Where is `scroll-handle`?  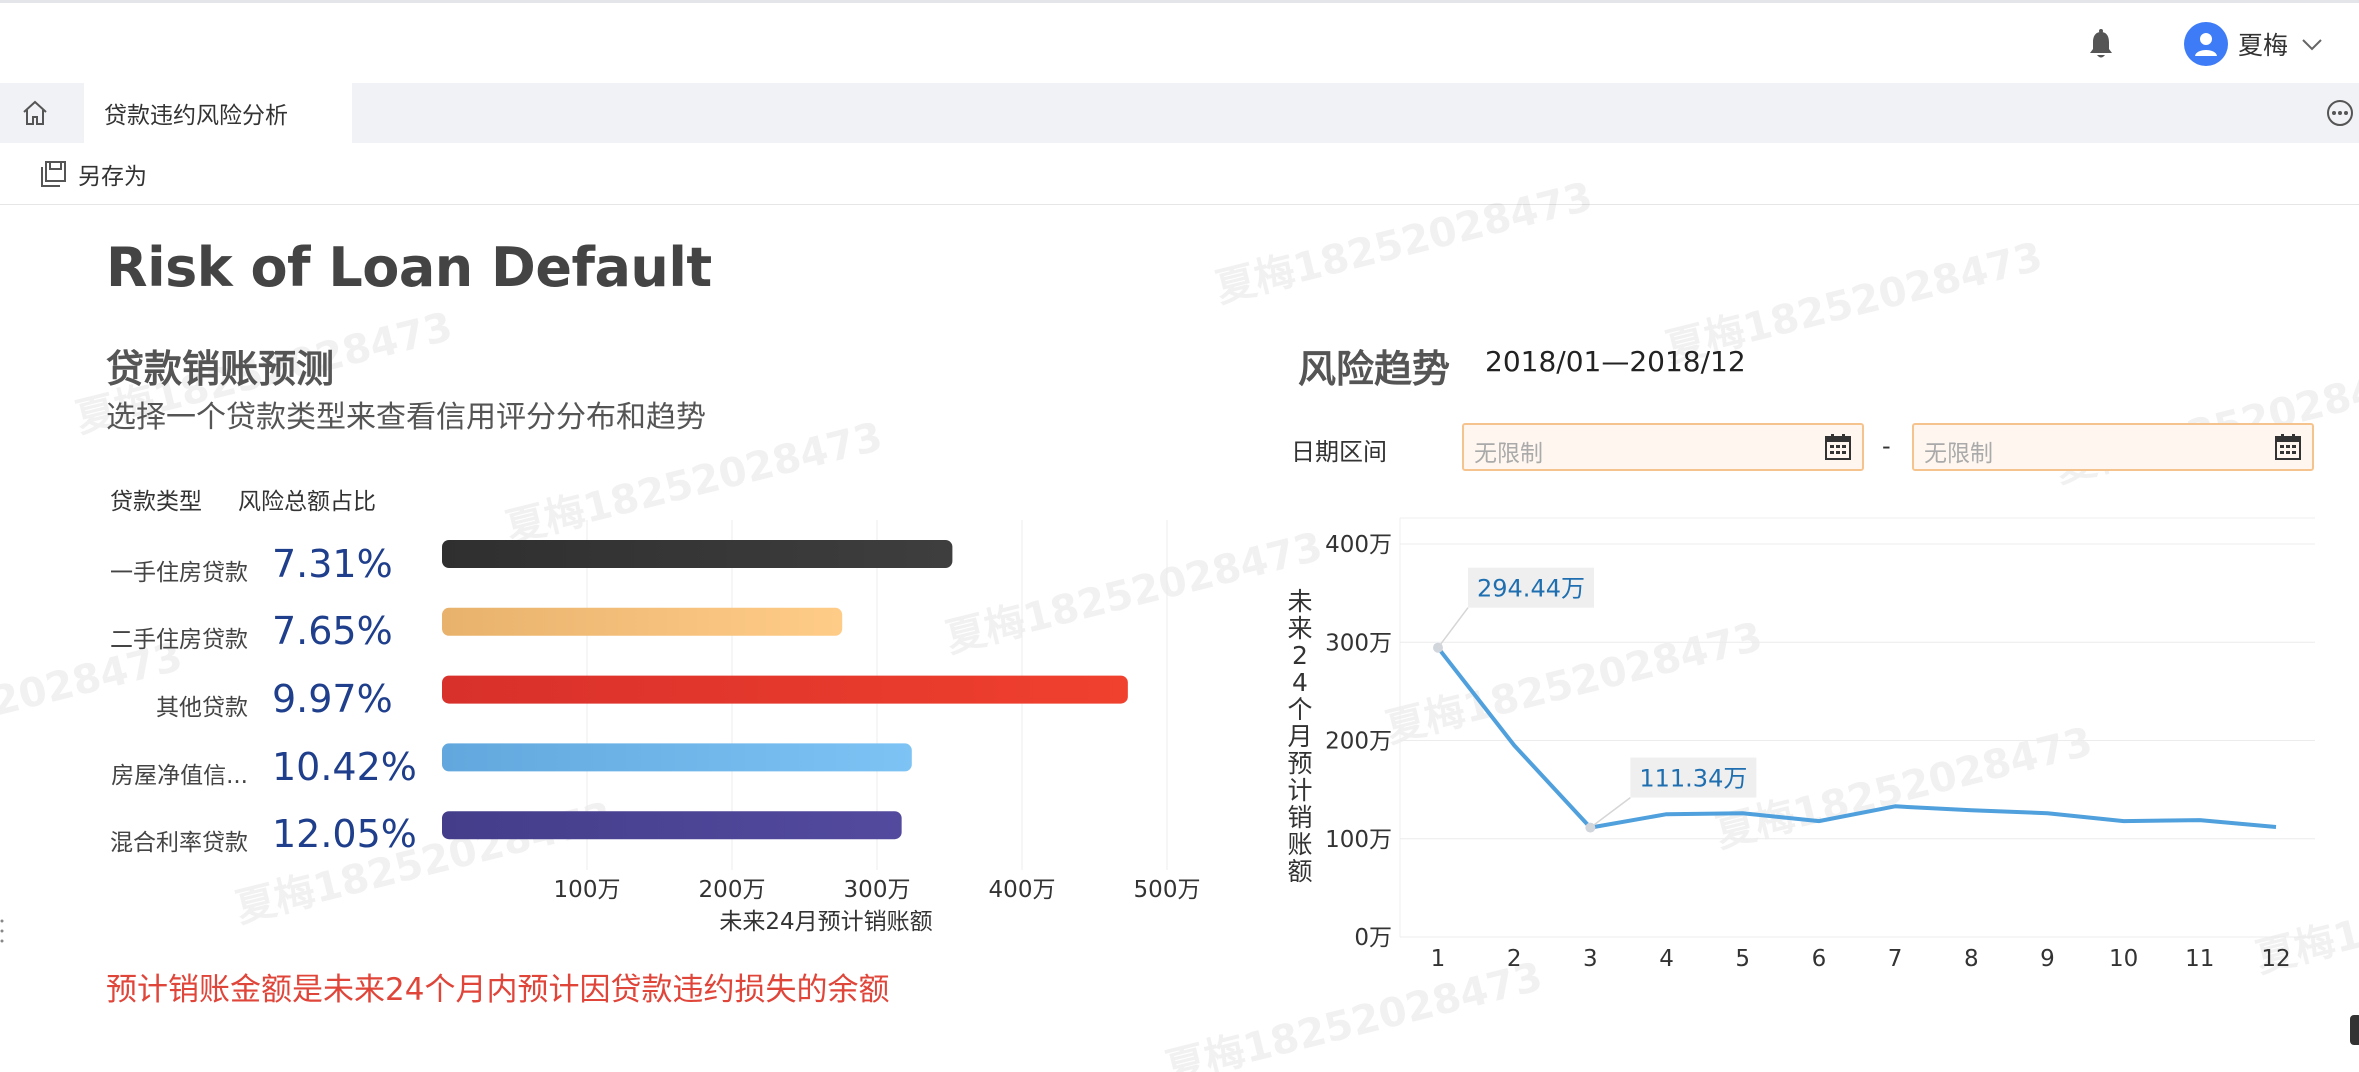
scroll-handle is located at coordinates (2354, 1030).